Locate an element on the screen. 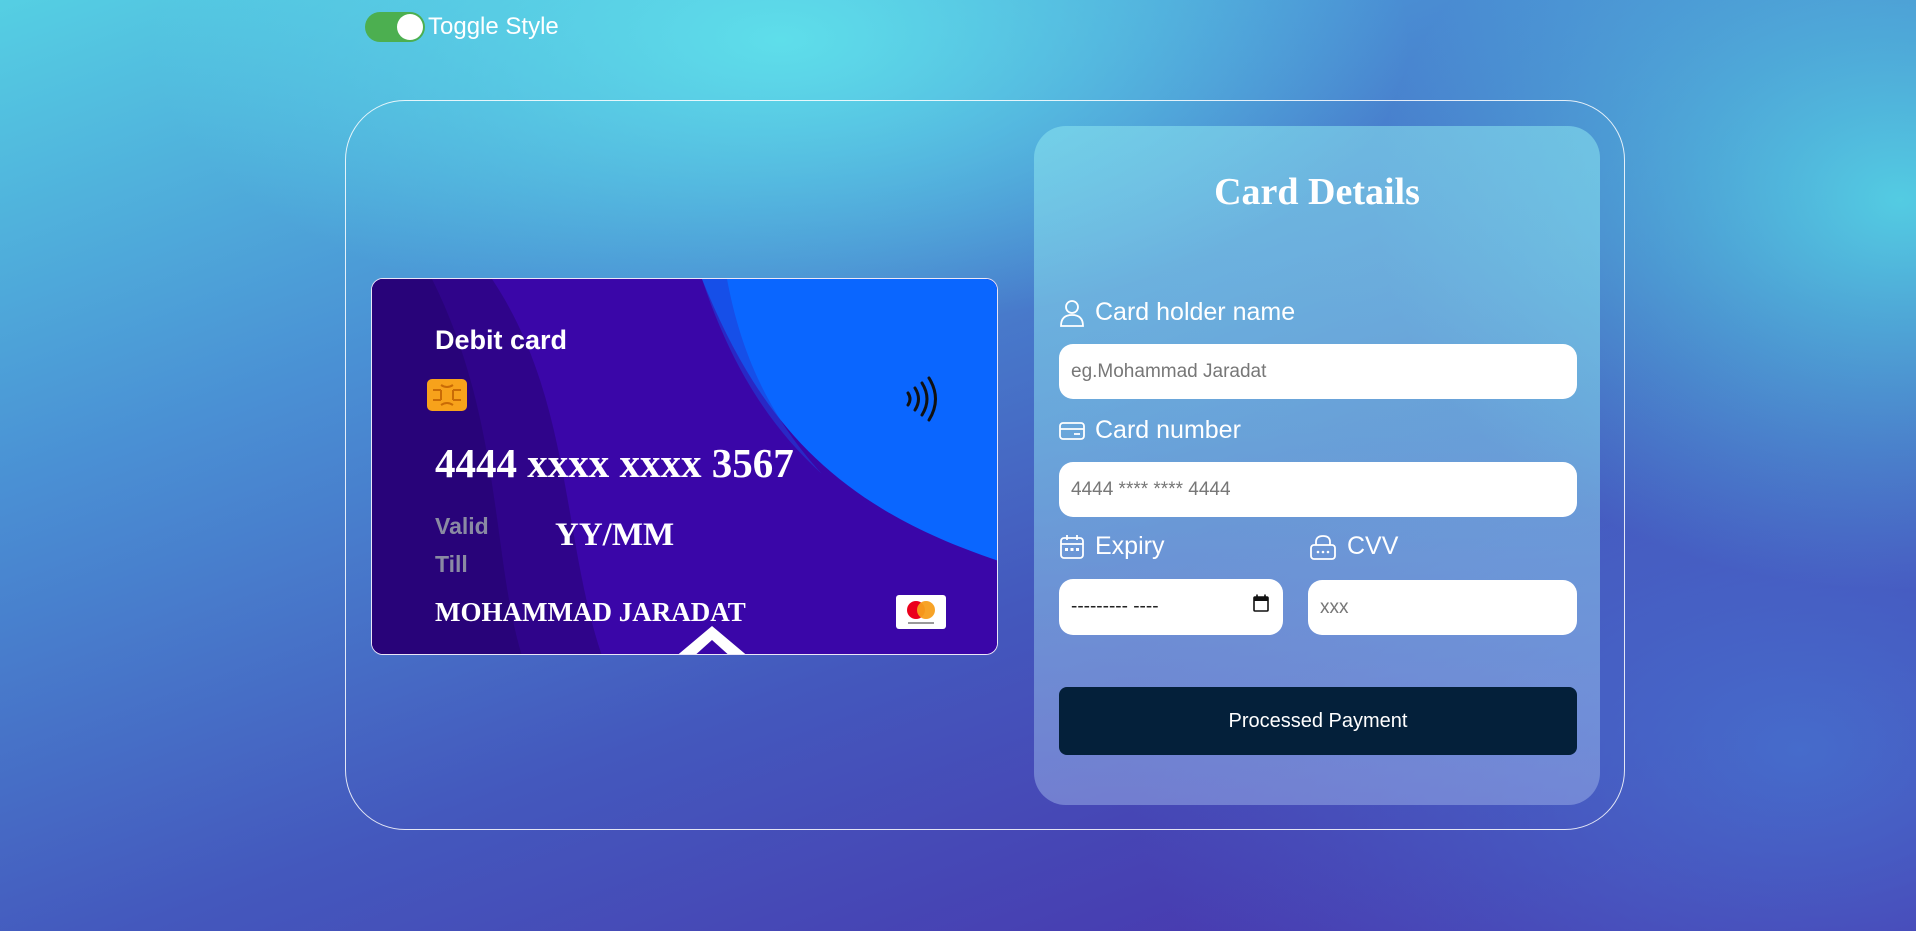 This screenshot has width=1916, height=931. cvv-label: CVV is located at coordinates (1353, 546).